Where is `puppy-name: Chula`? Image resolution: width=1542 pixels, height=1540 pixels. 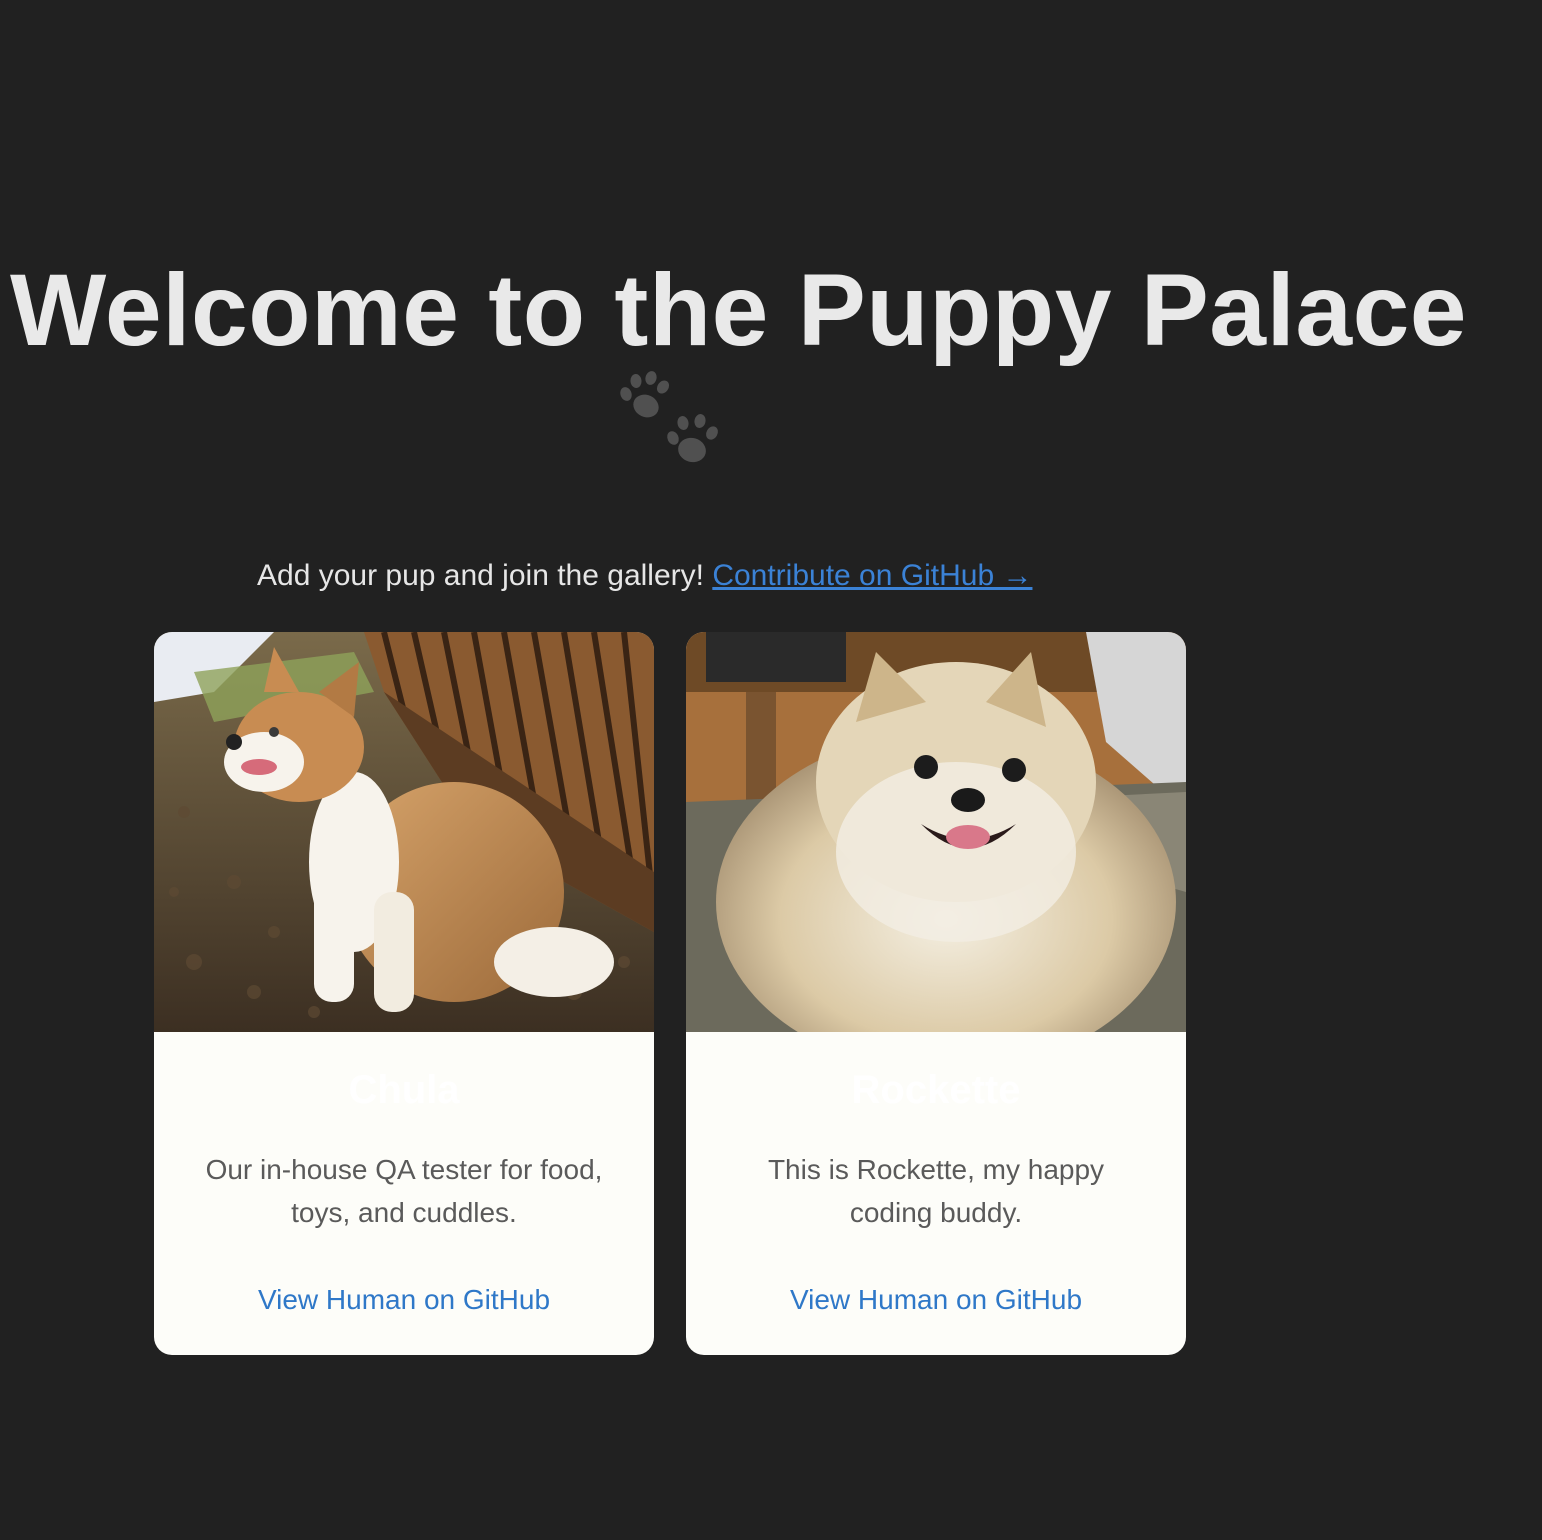 puppy-name: Chula is located at coordinates (404, 1090).